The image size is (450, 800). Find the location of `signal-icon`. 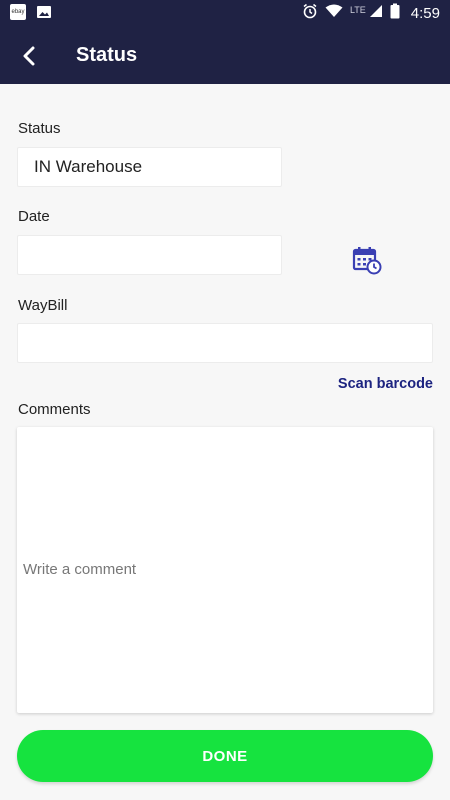

signal-icon is located at coordinates (376, 13).